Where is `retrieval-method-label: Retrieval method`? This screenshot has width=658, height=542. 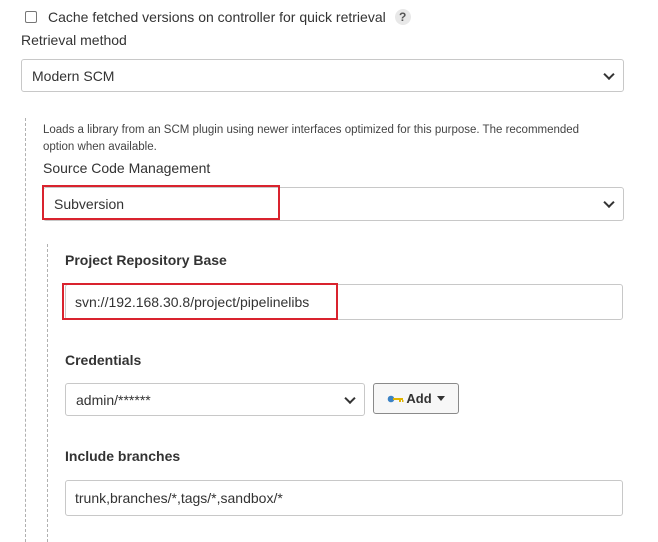
retrieval-method-label: Retrieval method is located at coordinates (74, 40).